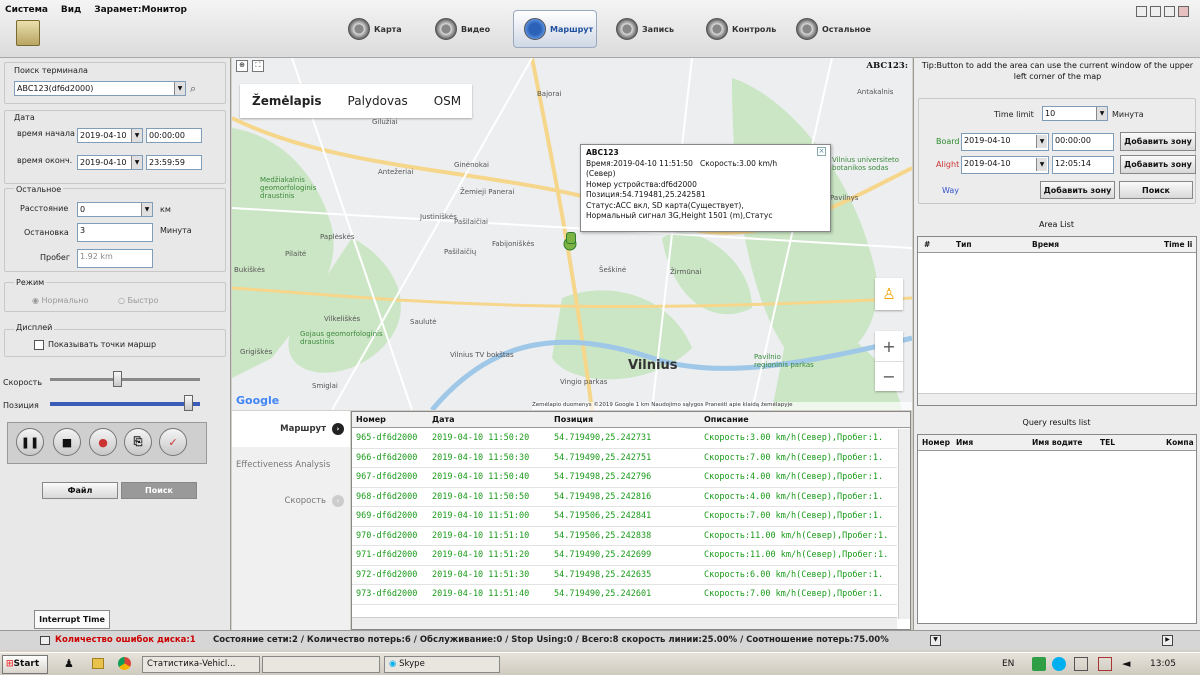 This screenshot has height=675, width=1200. What do you see at coordinates (1183, 11) in the screenshot?
I see `window-close-icon` at bounding box center [1183, 11].